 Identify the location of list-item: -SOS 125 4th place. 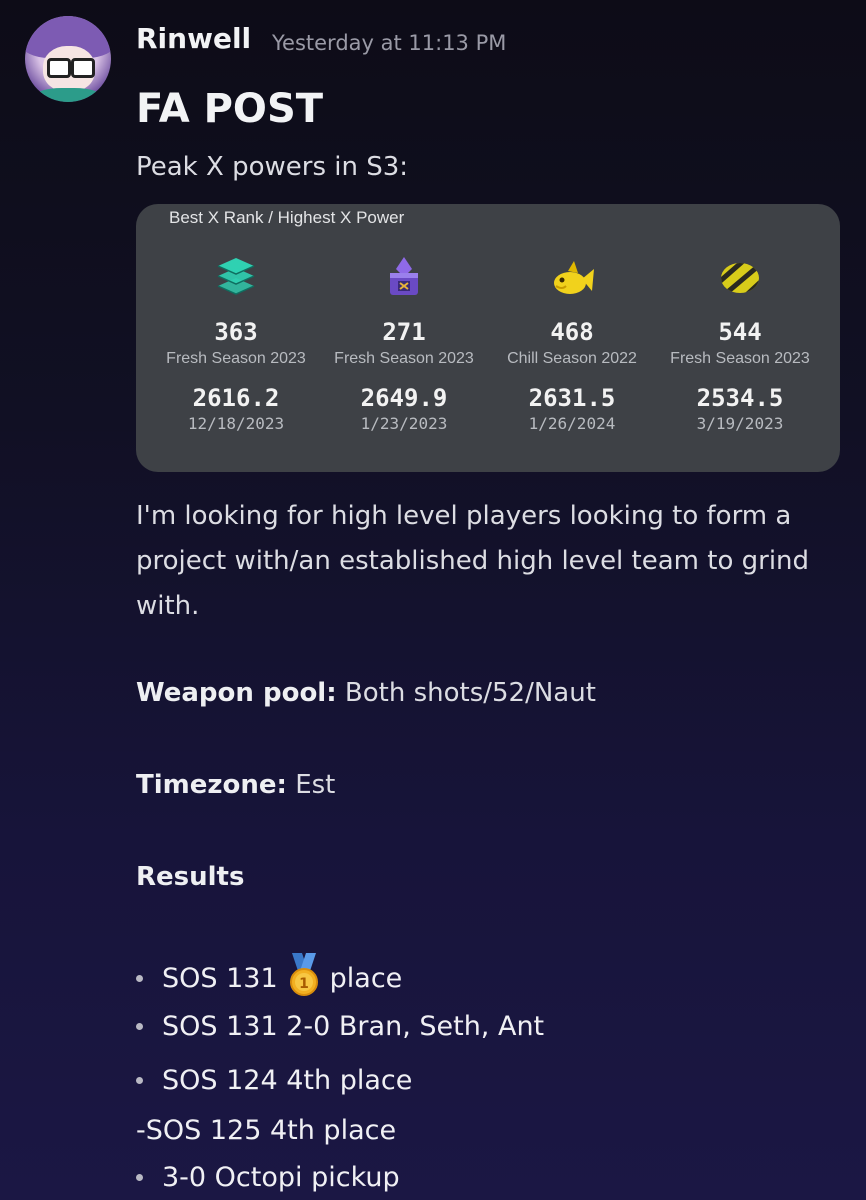
(266, 1130).